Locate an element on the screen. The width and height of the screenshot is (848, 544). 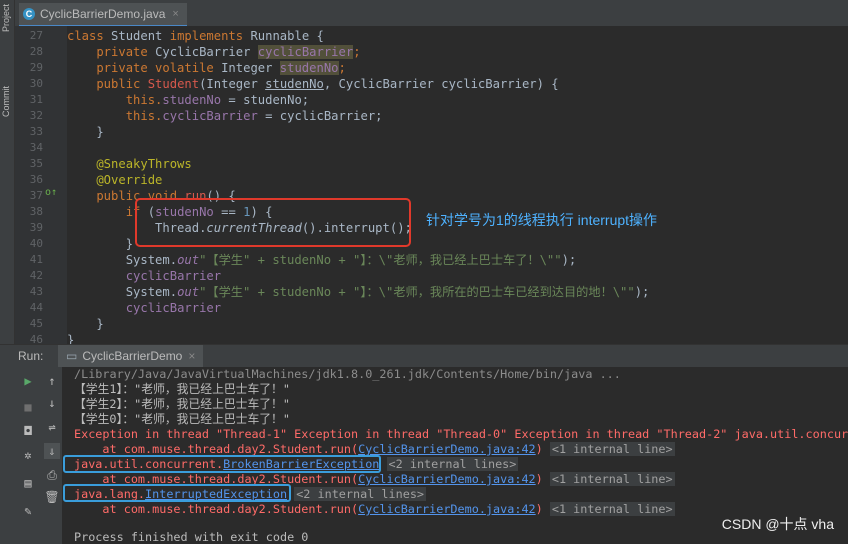
run-toolbar: ▶ ↑ ■ ↓ ◘ ⇌ ✲ ⇓ ⎙ ▤ 🗑 ✎ is located at coordinates (31, 455).